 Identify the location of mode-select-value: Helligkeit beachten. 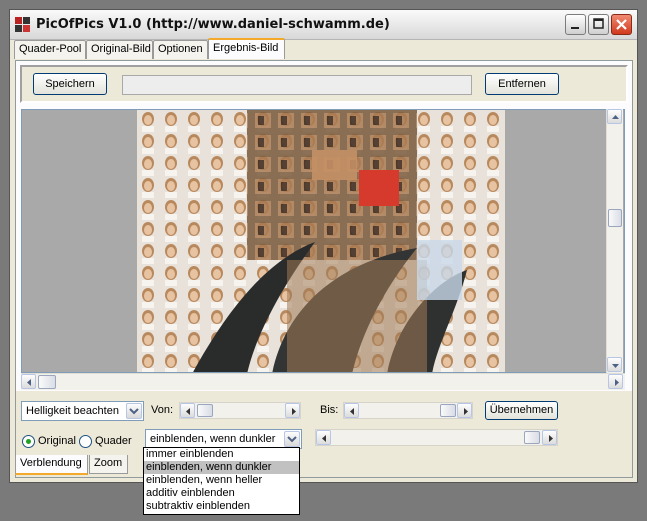
(72, 411).